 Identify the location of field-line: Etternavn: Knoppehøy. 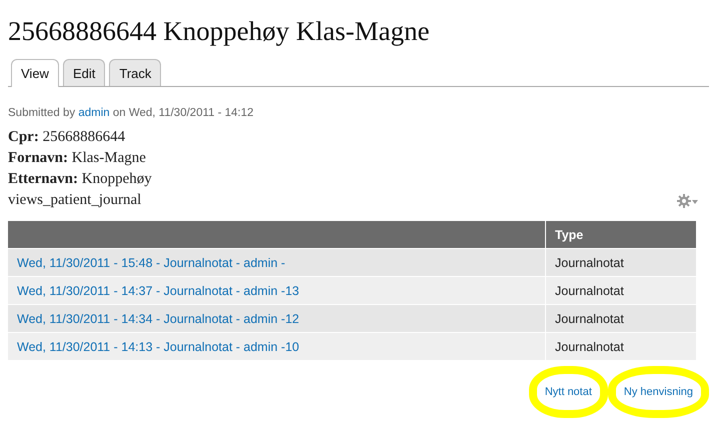
(80, 179).